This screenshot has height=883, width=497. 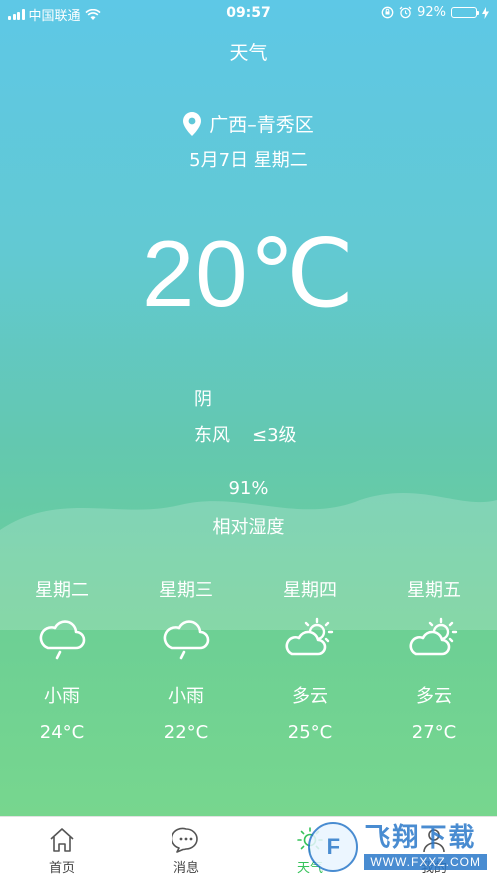 What do you see at coordinates (274, 435) in the screenshot?
I see `wind-level: ≤3级` at bounding box center [274, 435].